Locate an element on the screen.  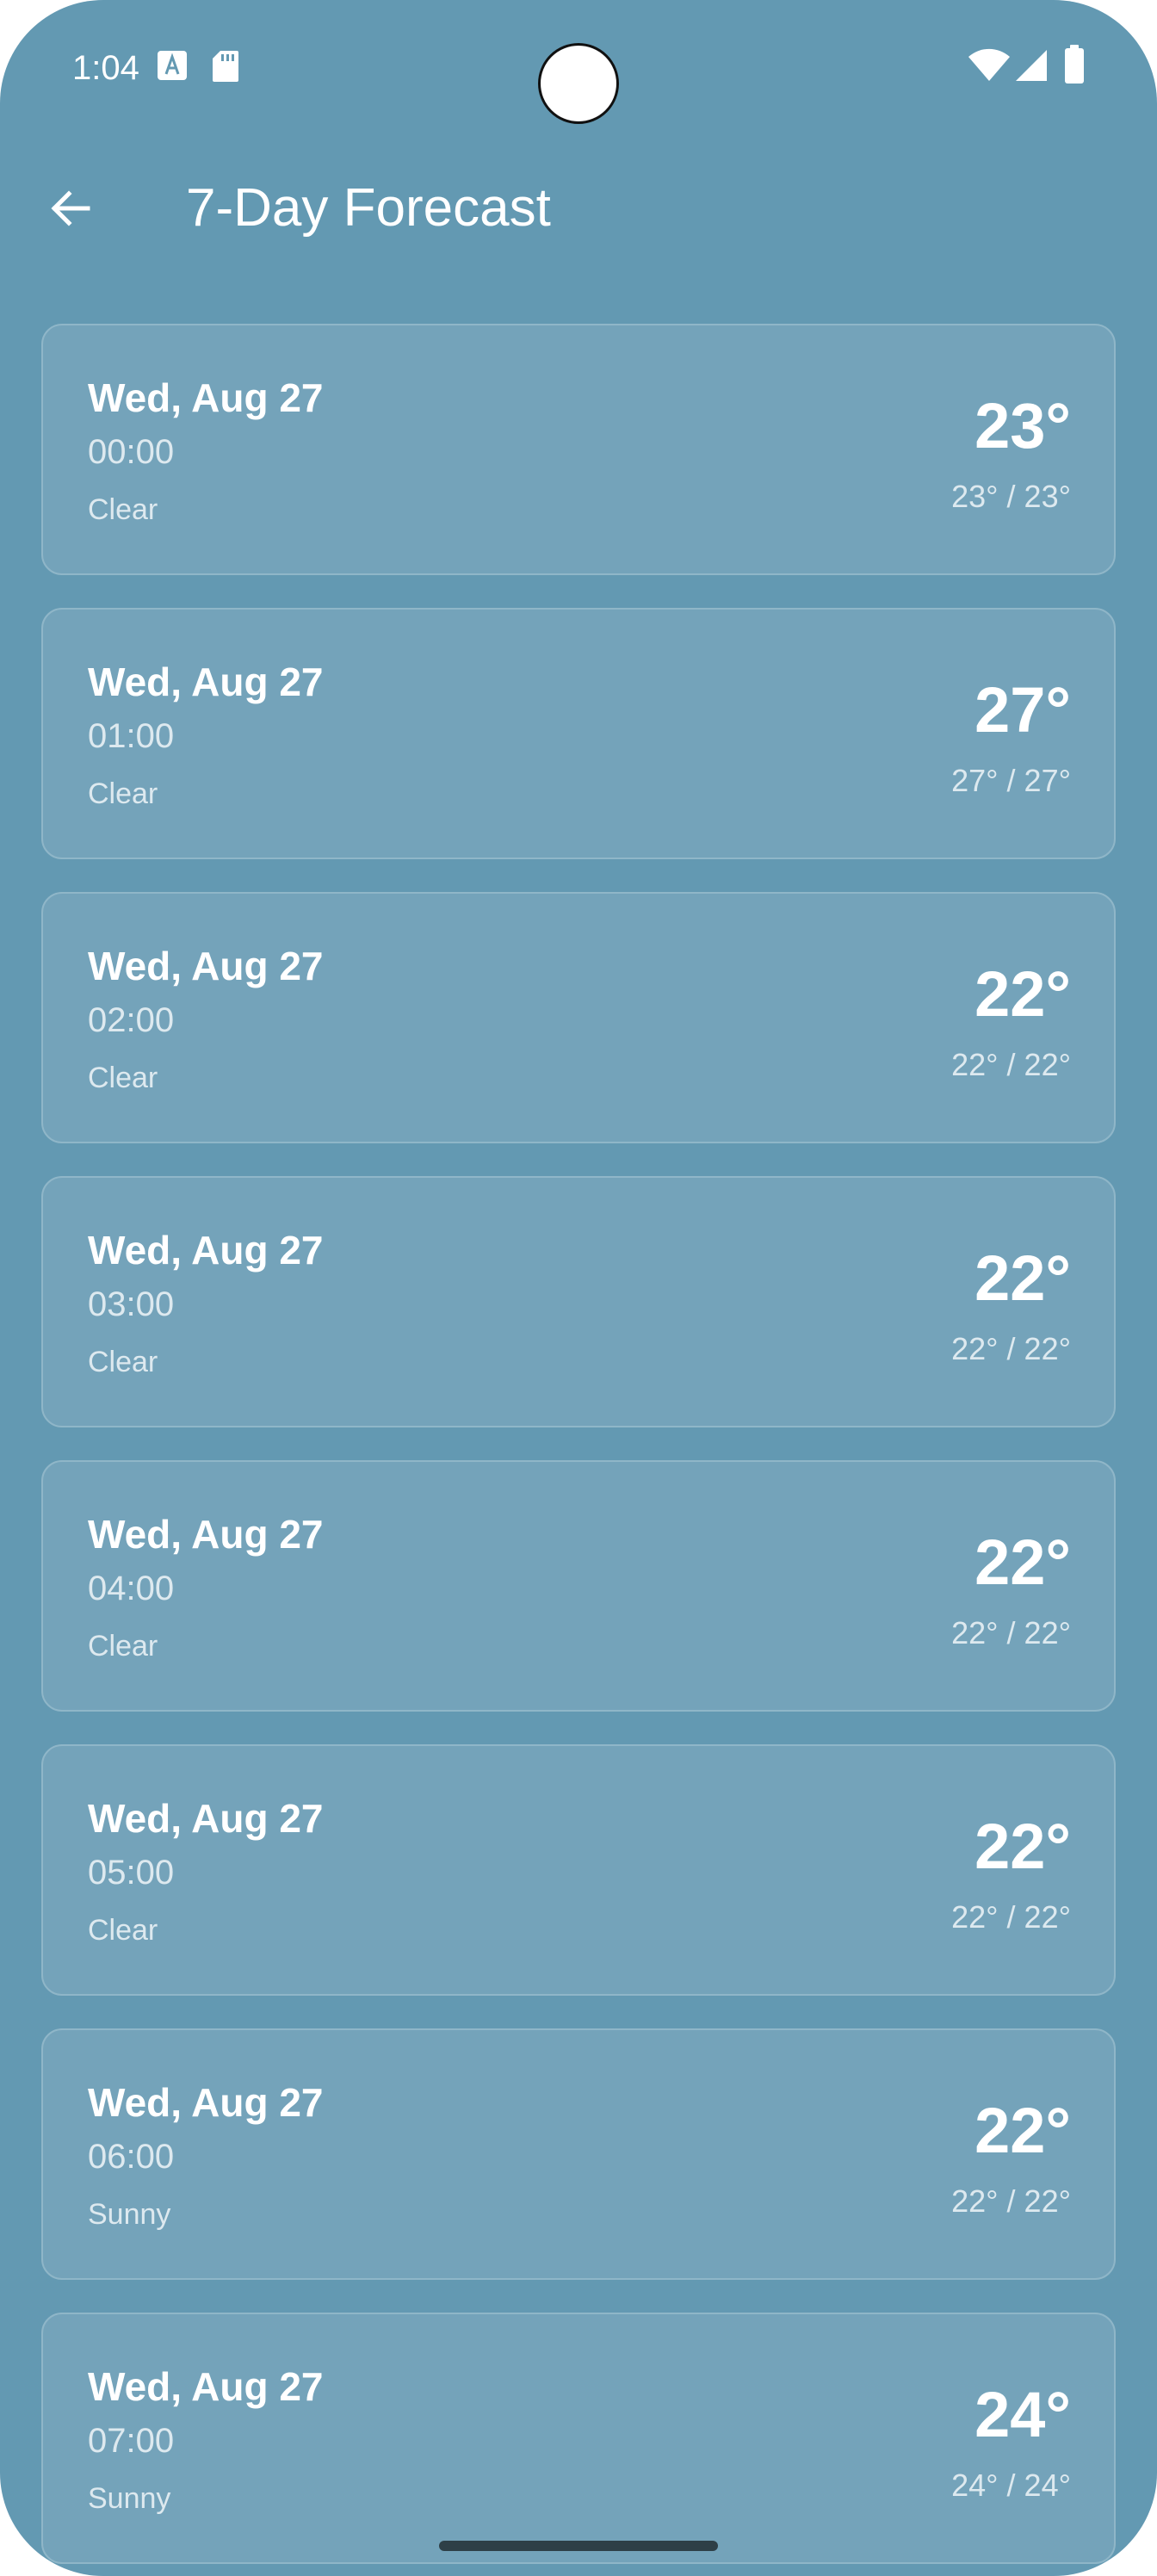
home-indicator is located at coordinates (579, 2546).